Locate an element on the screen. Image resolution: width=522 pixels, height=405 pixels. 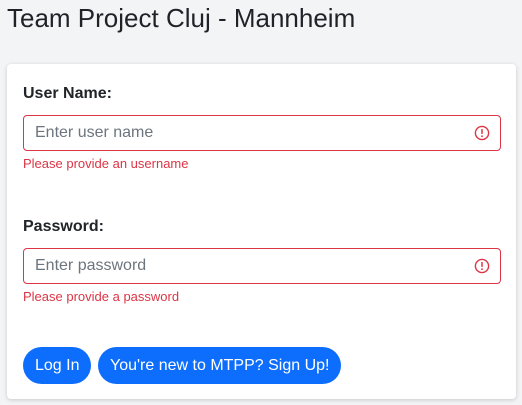
signup-button: You're new to MTPP? Sign Up! is located at coordinates (220, 365).